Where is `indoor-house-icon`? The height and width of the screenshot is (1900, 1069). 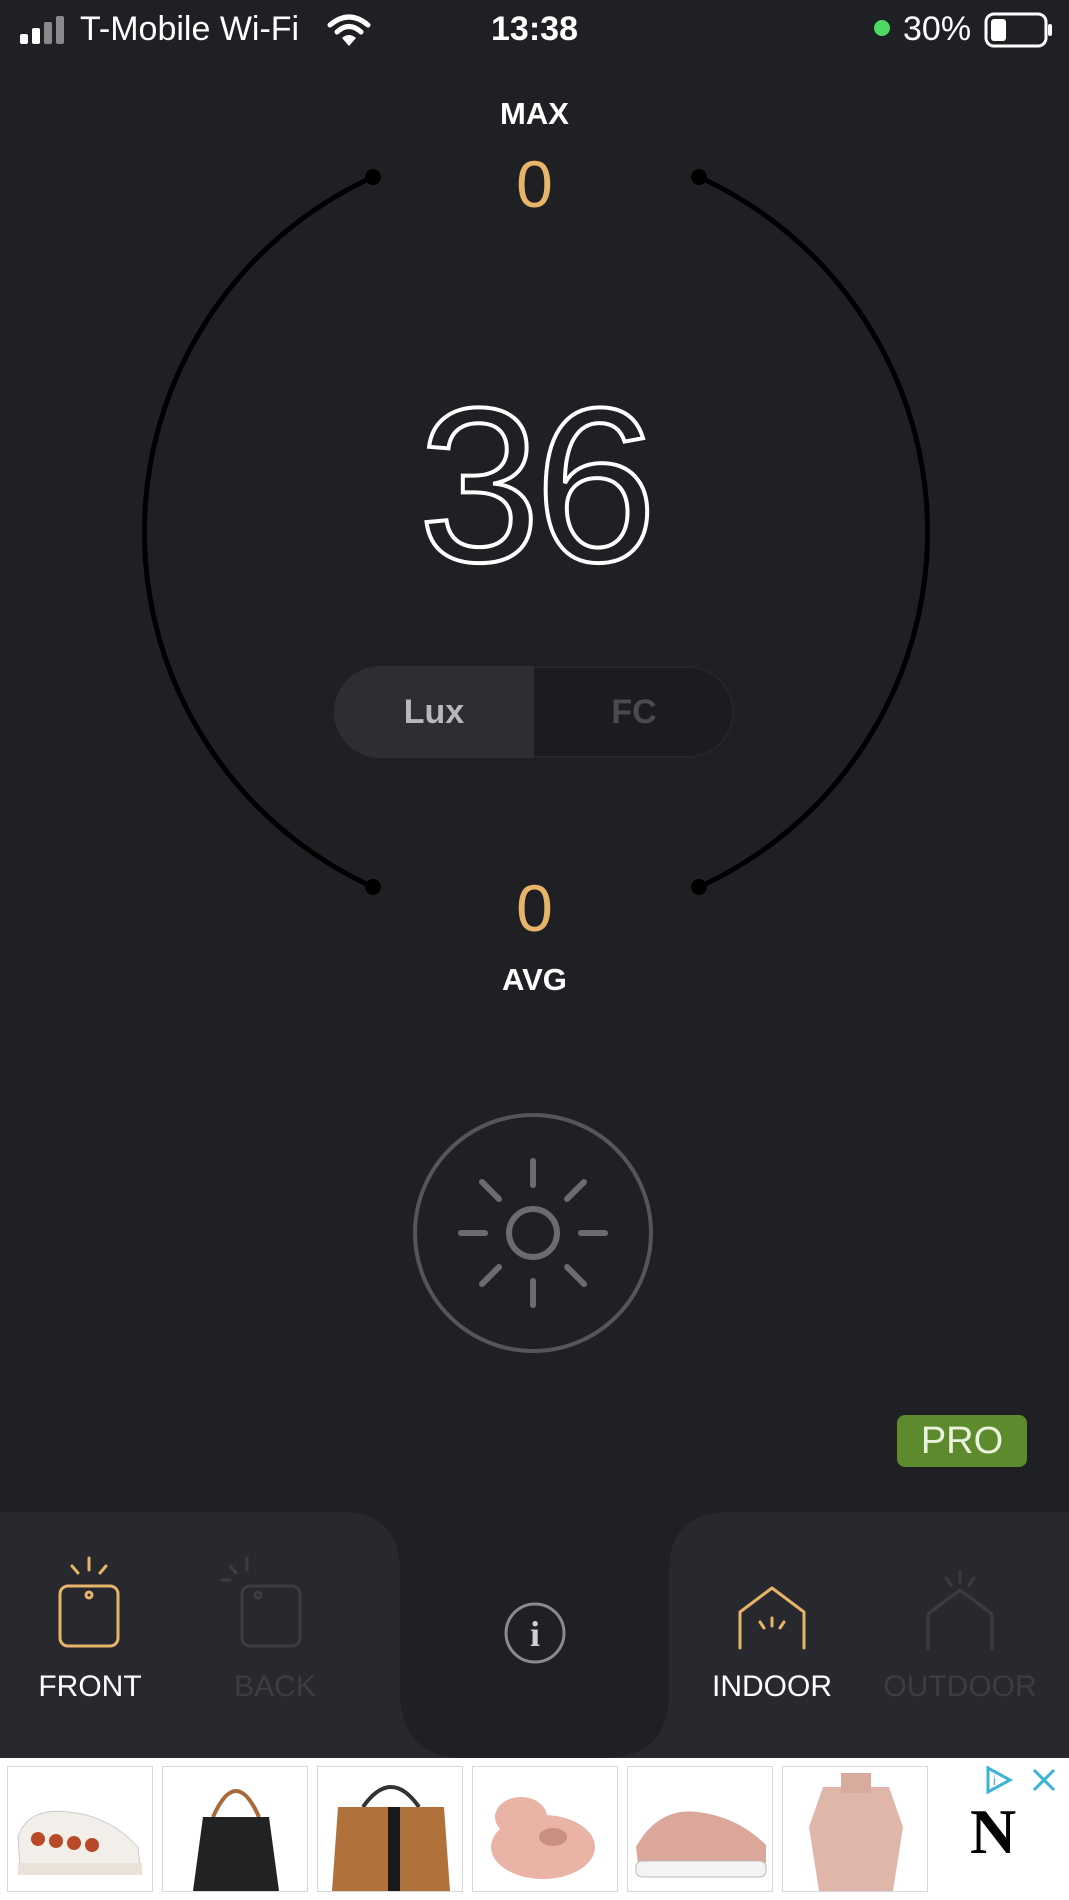 indoor-house-icon is located at coordinates (772, 1616).